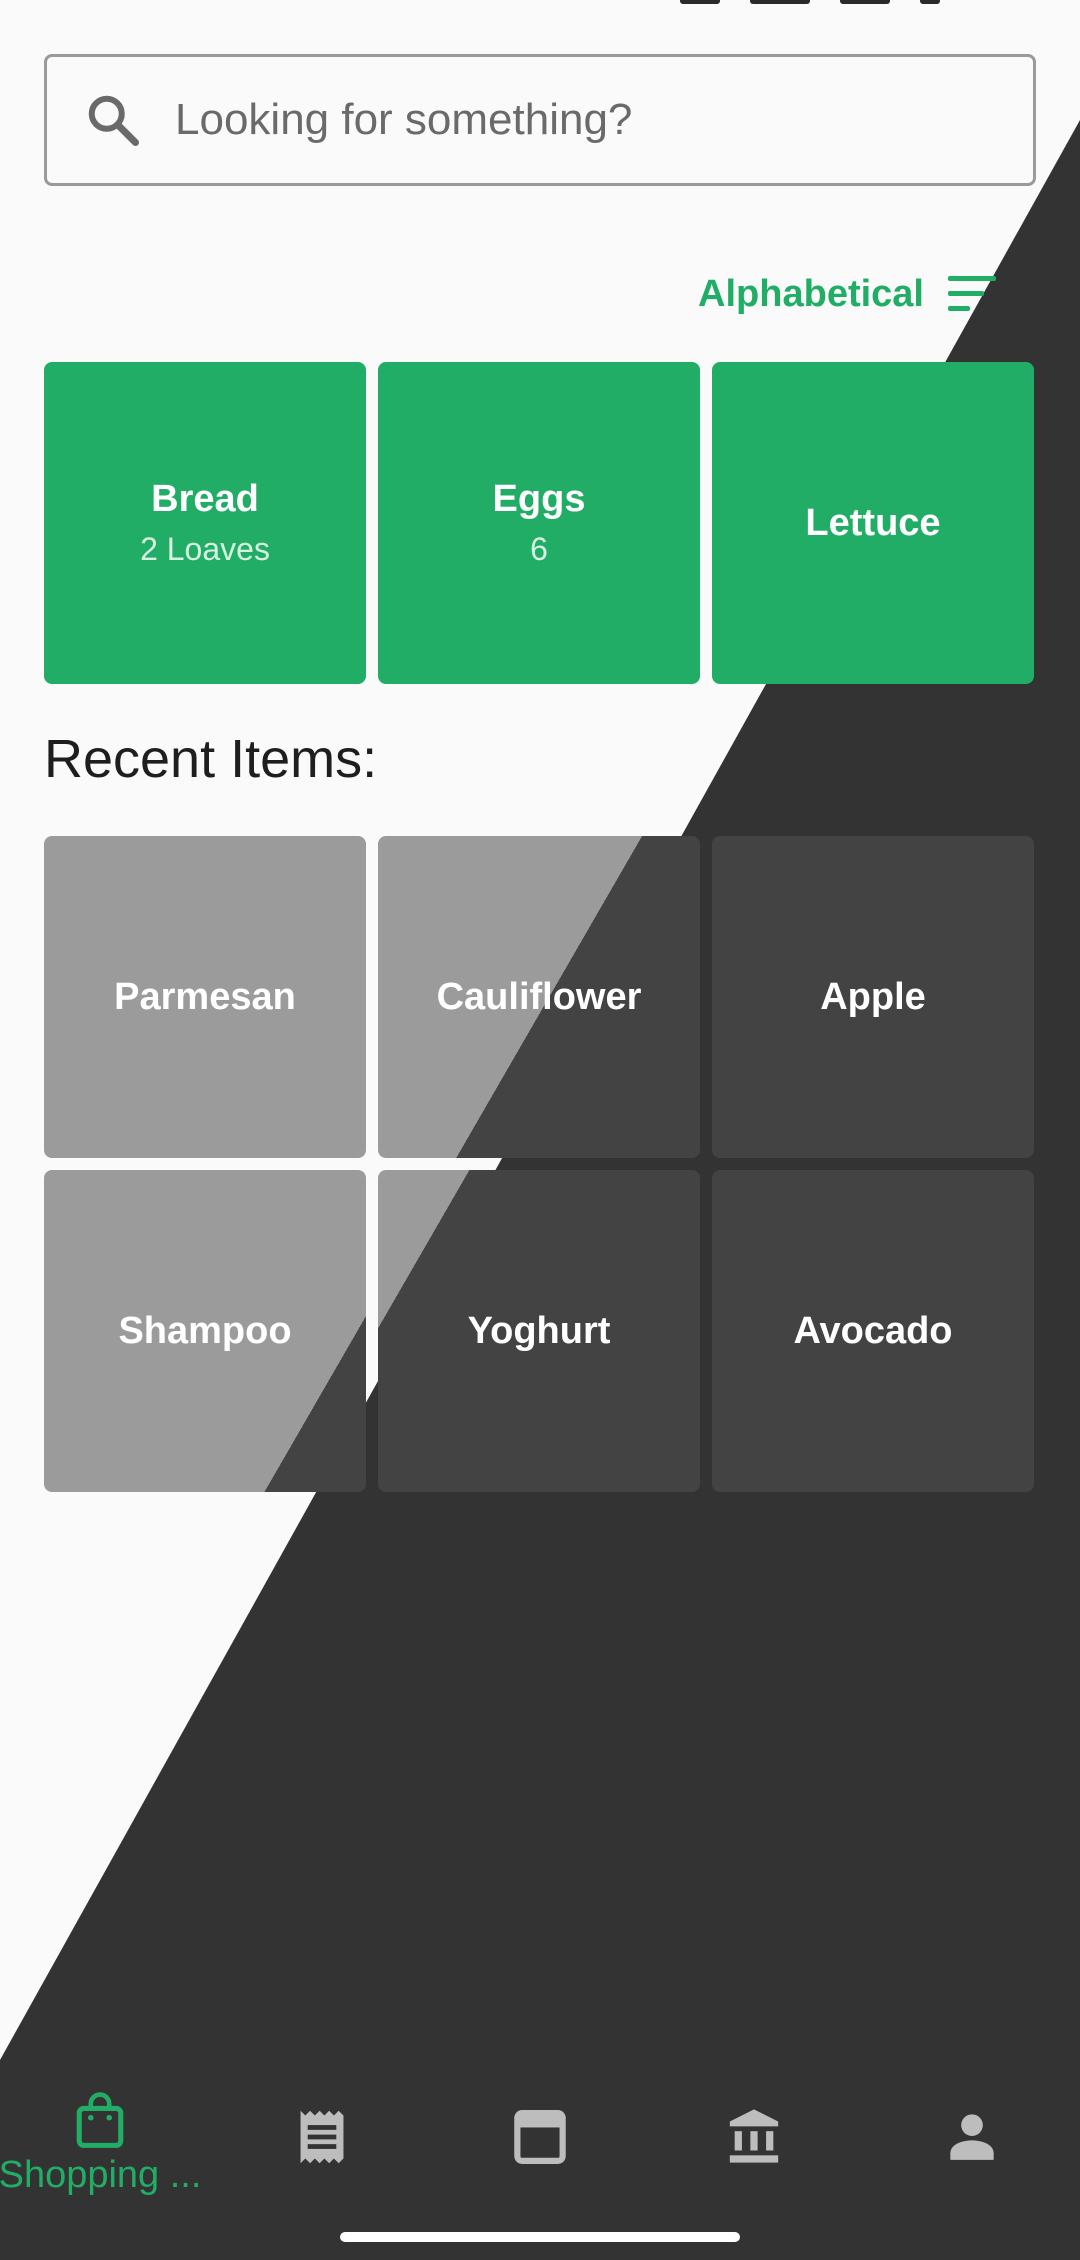 Image resolution: width=1080 pixels, height=2260 pixels. I want to click on search-input: Looking for something?, so click(540, 120).